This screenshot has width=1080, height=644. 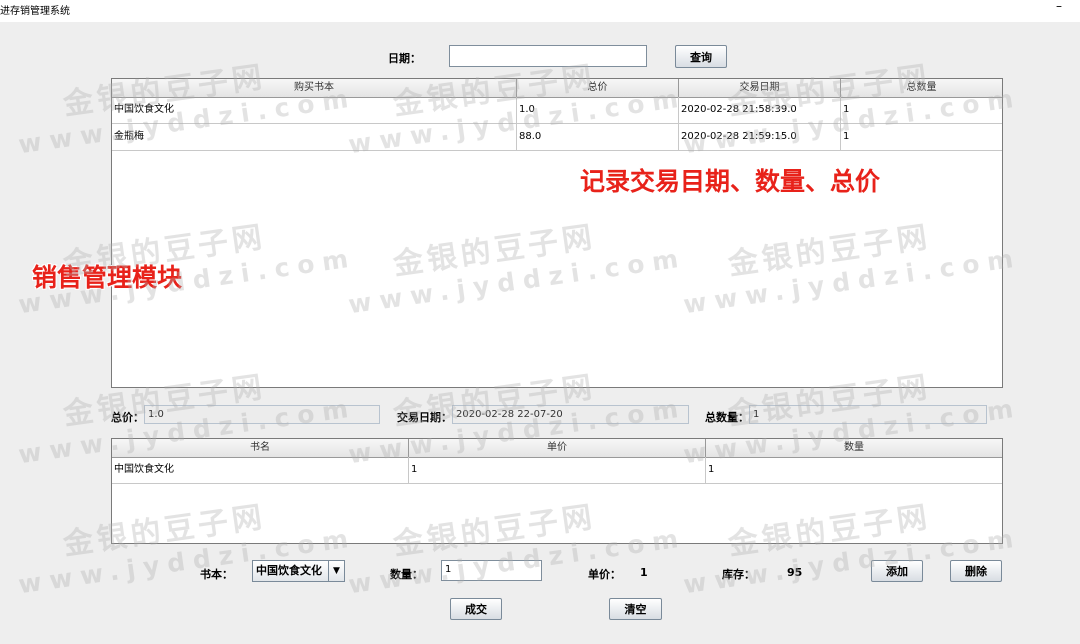 I want to click on col-book-name: 书名, so click(x=260, y=448).